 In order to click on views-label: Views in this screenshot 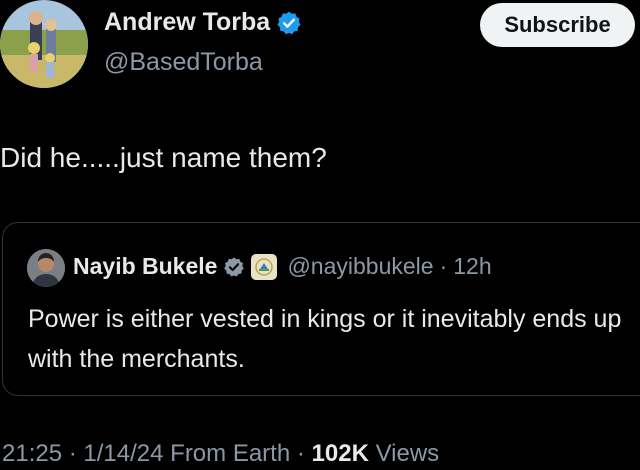, I will do `click(407, 453)`.